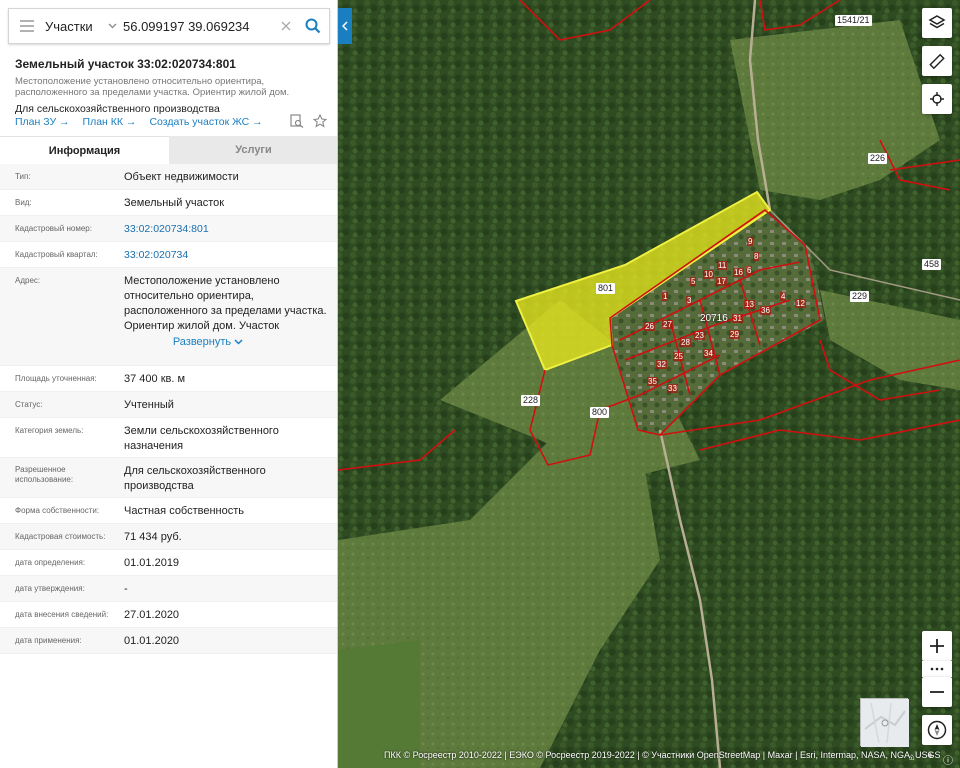 This screenshot has width=960, height=768. I want to click on parcel-actions, so click(308, 121).